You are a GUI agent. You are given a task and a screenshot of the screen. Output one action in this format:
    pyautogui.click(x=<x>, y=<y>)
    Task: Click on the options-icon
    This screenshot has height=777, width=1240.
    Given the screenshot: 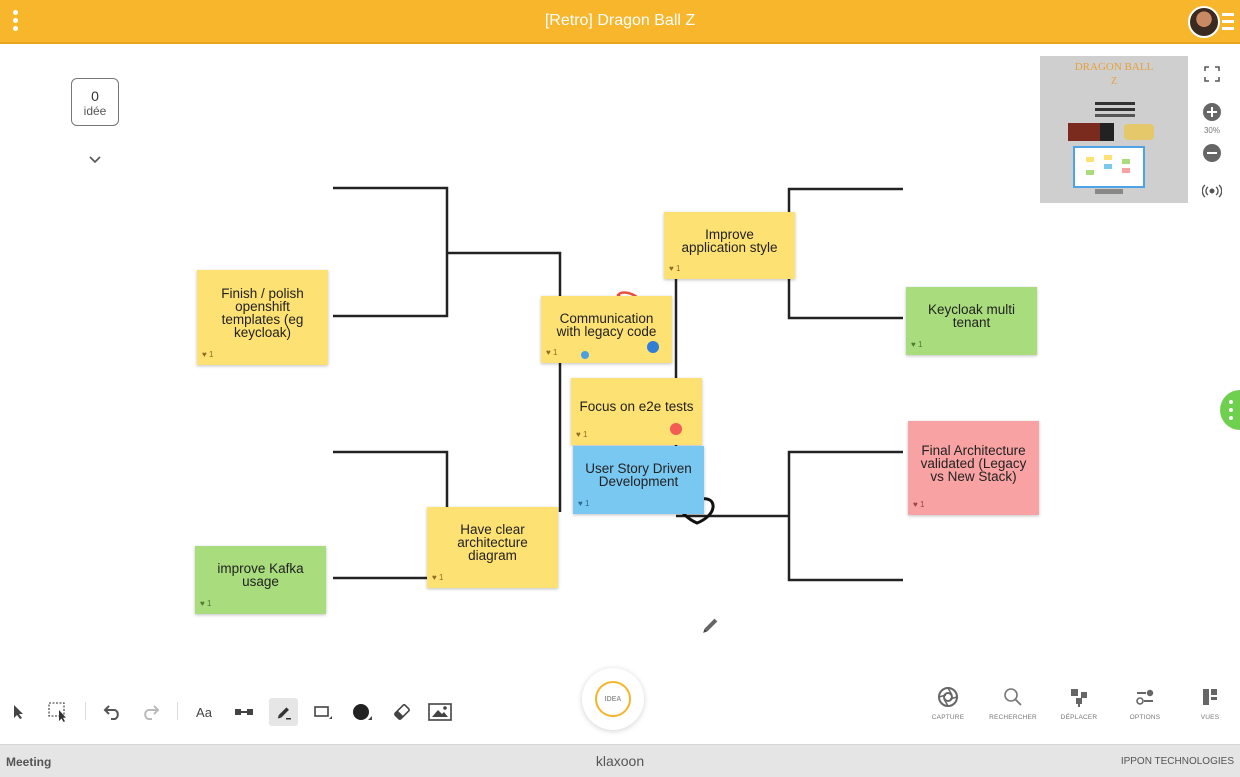 What is the action you would take?
    pyautogui.click(x=1145, y=697)
    